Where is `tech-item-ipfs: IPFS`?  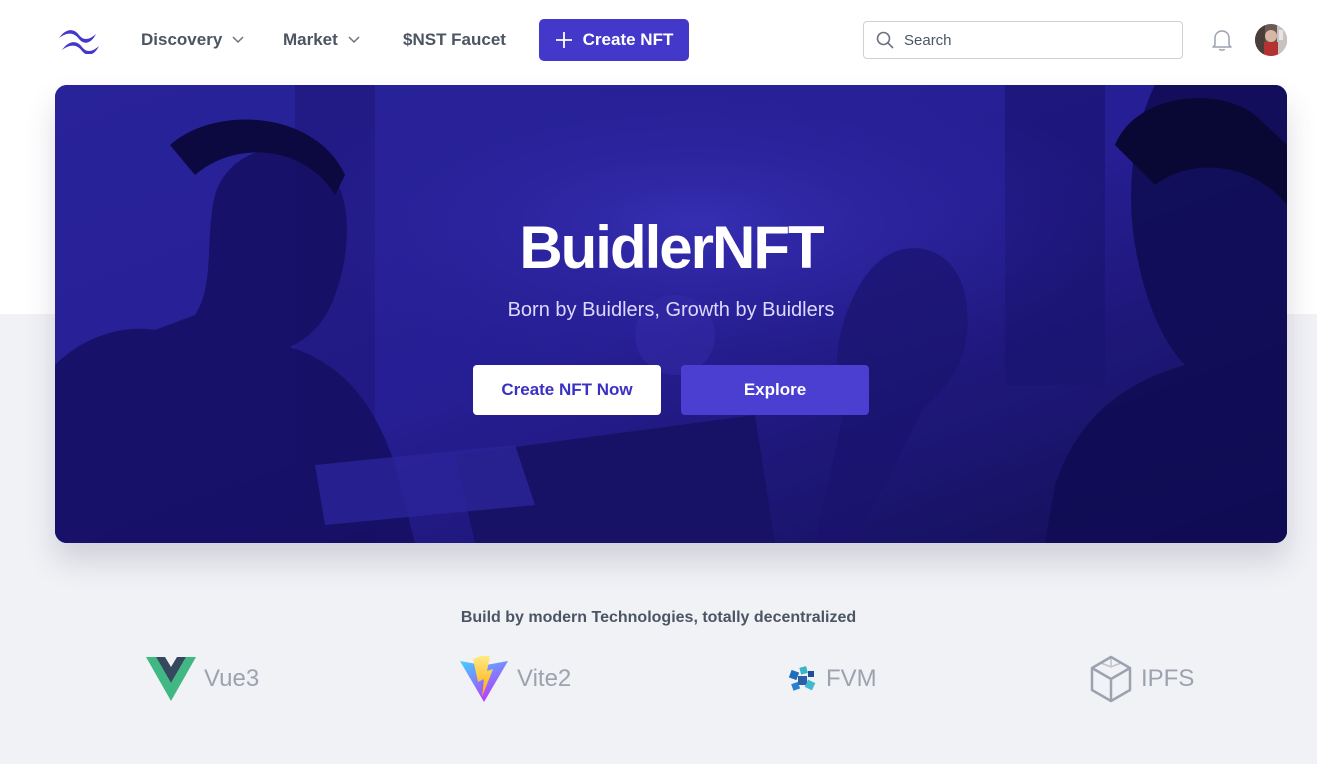 tech-item-ipfs: IPFS is located at coordinates (1141, 679).